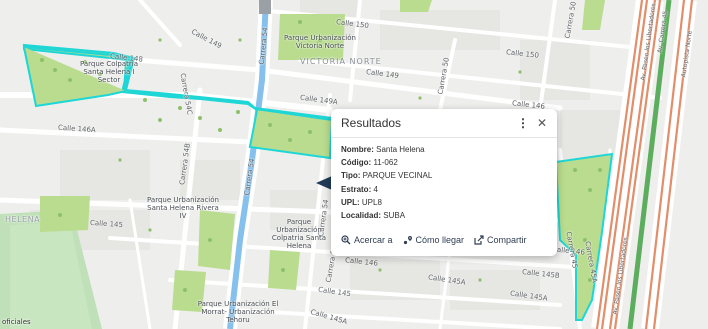  I want to click on popup-pointer, so click(324, 183).